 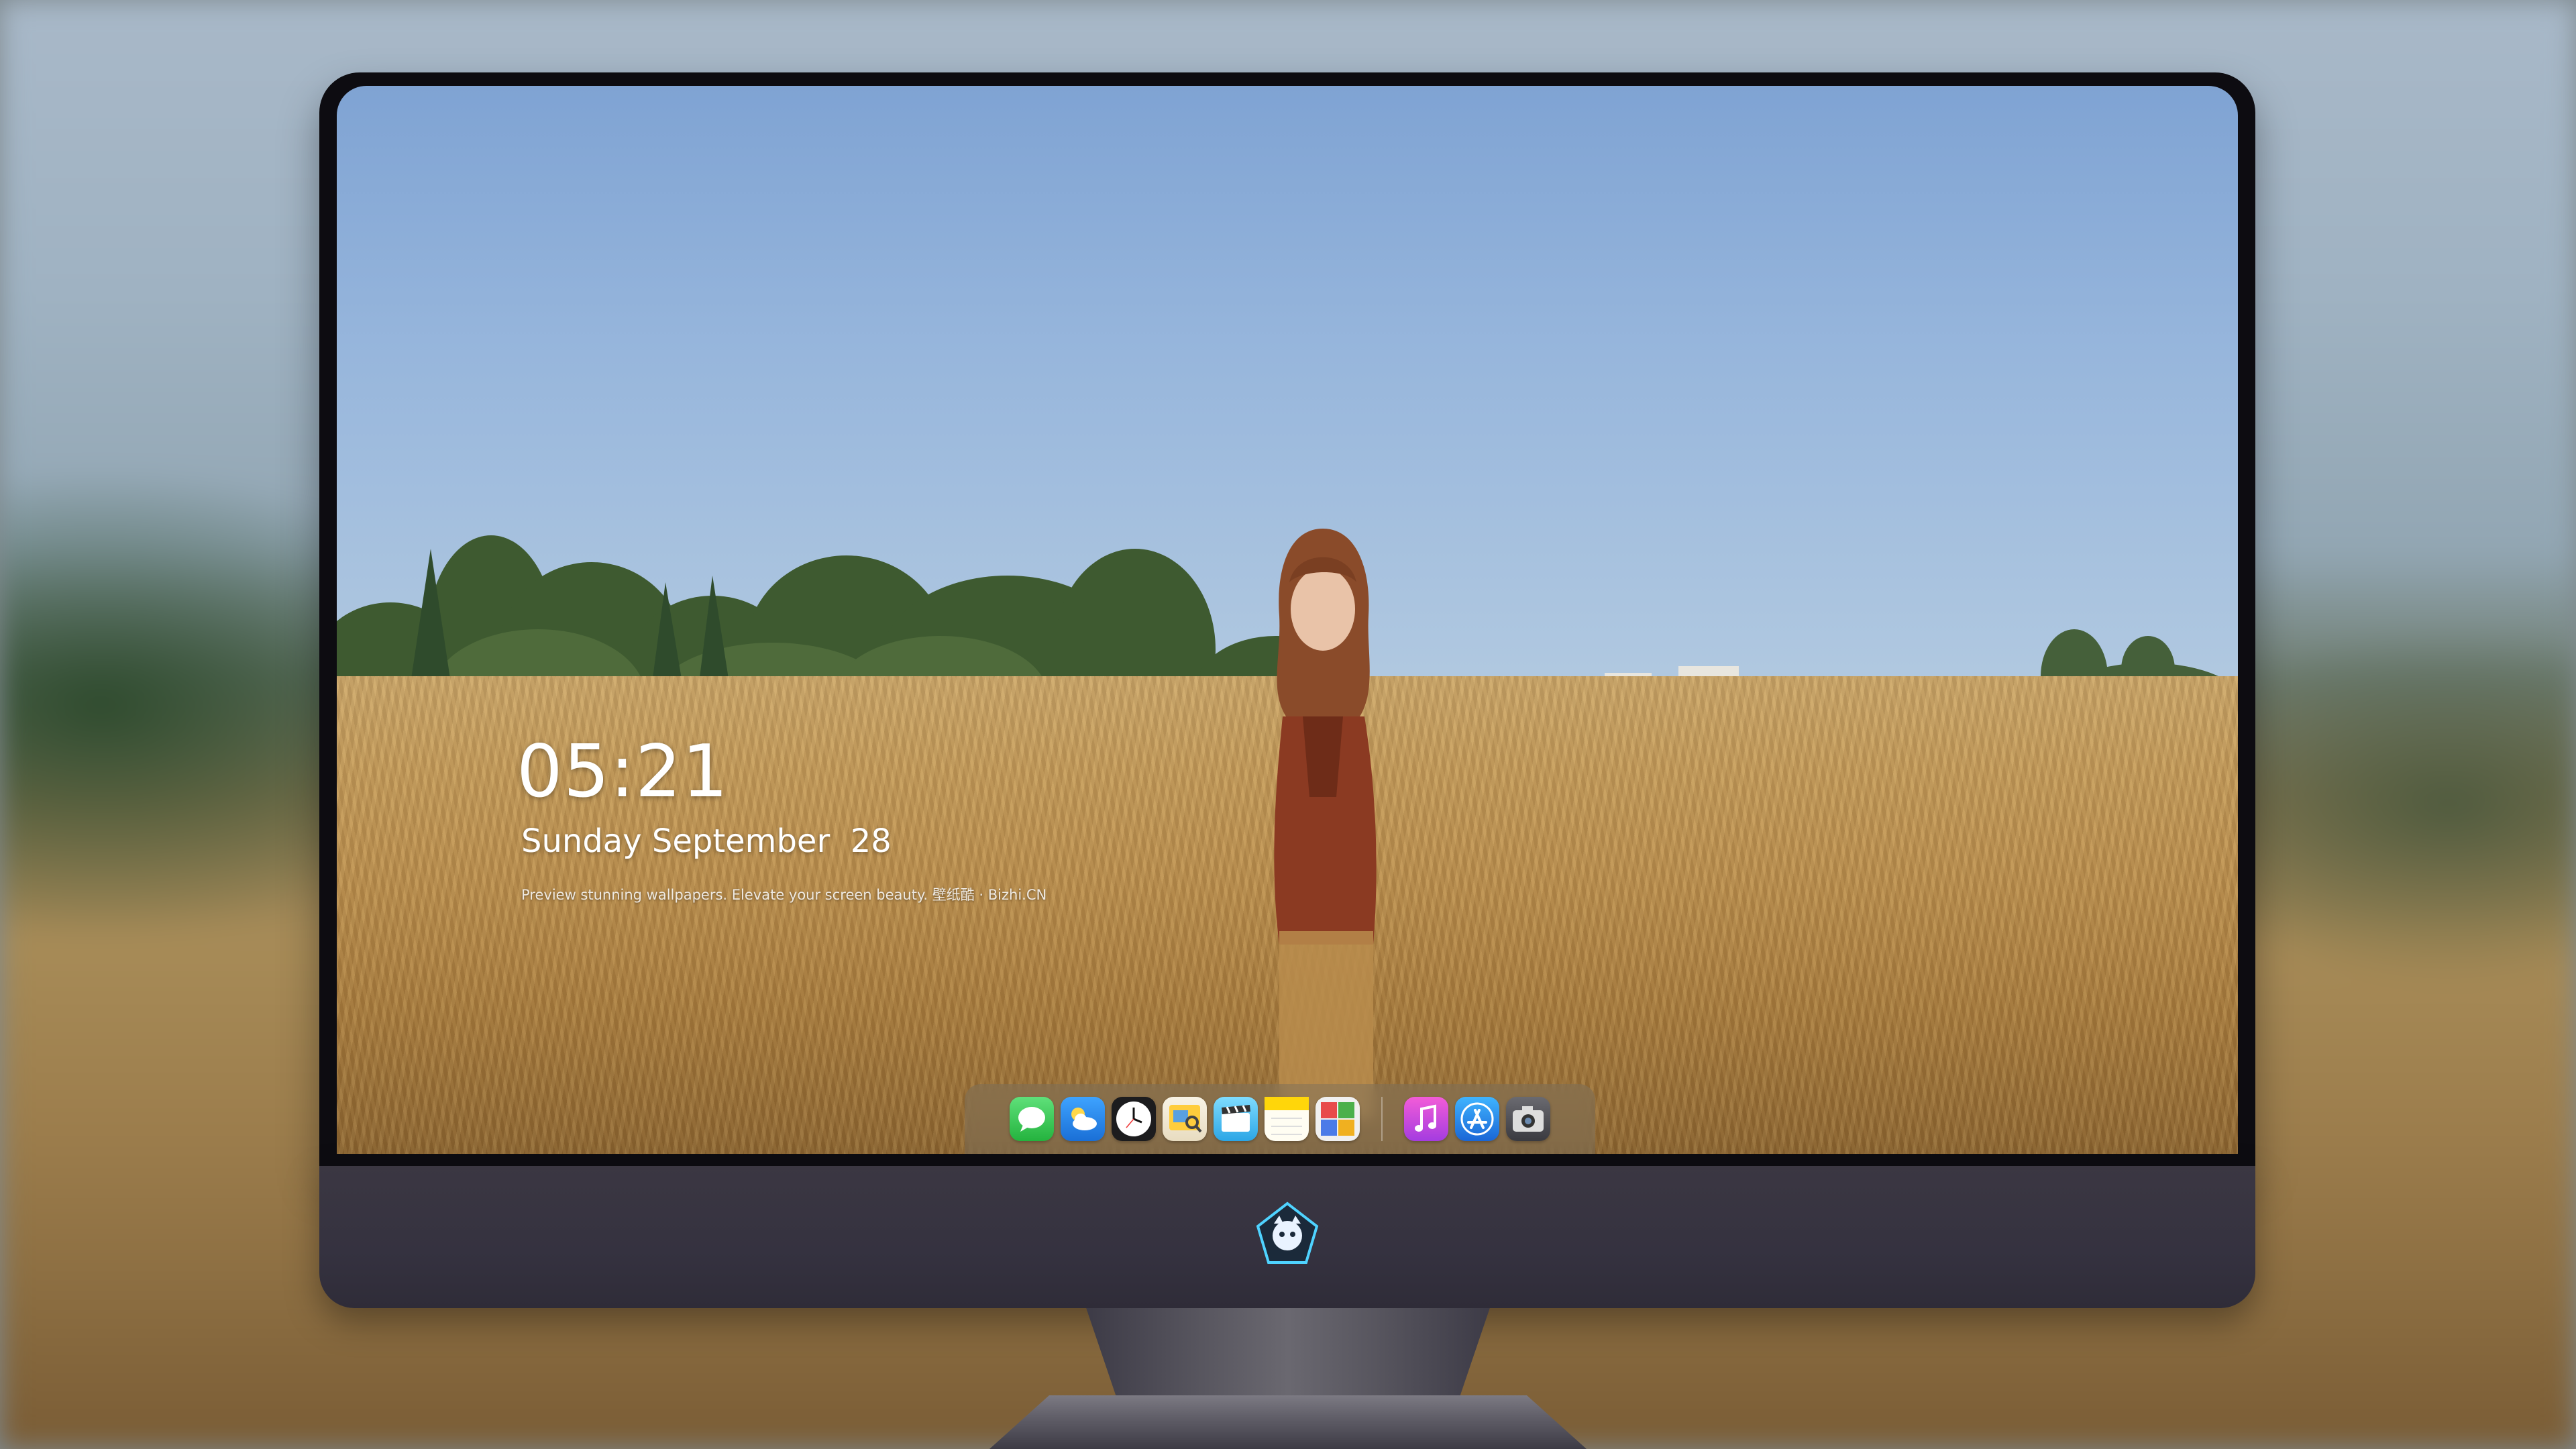 I want to click on camera-icon, so click(x=1528, y=1119).